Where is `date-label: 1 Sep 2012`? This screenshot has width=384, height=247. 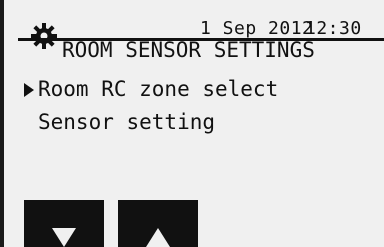
date-label: 1 Sep 2012 is located at coordinates (257, 28).